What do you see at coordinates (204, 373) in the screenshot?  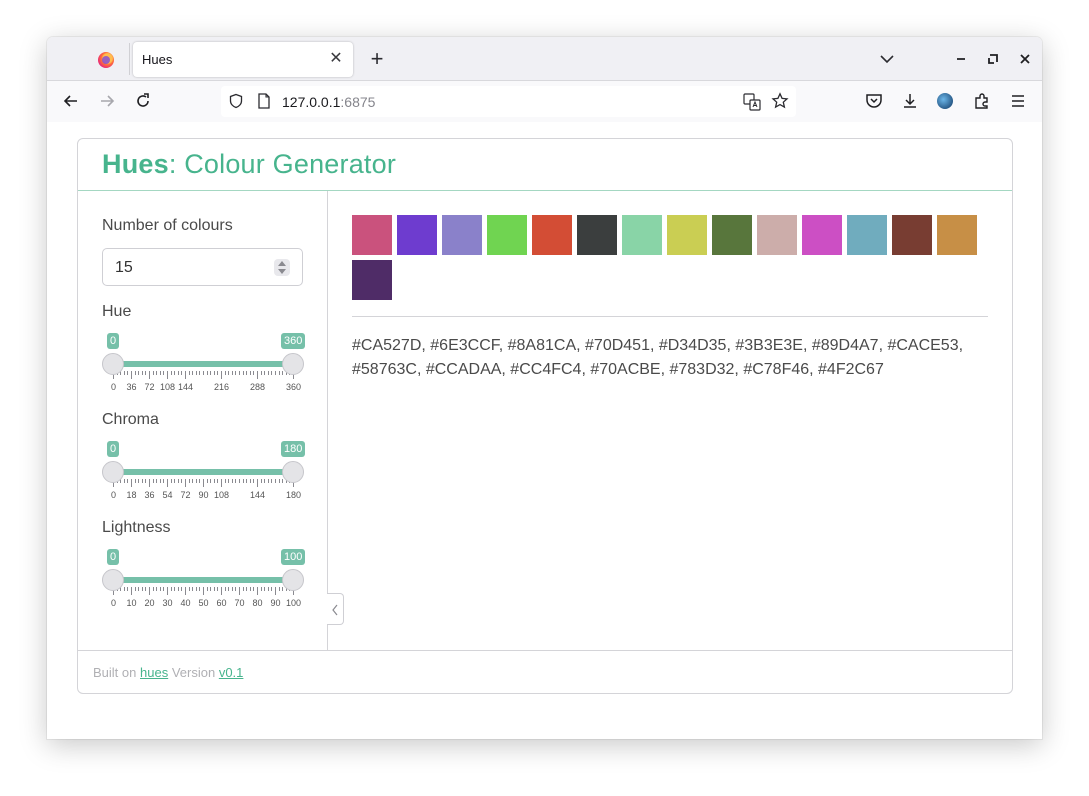 I see `hue-range-slider: 0 36 72 108 144 216 288 360 0 360` at bounding box center [204, 373].